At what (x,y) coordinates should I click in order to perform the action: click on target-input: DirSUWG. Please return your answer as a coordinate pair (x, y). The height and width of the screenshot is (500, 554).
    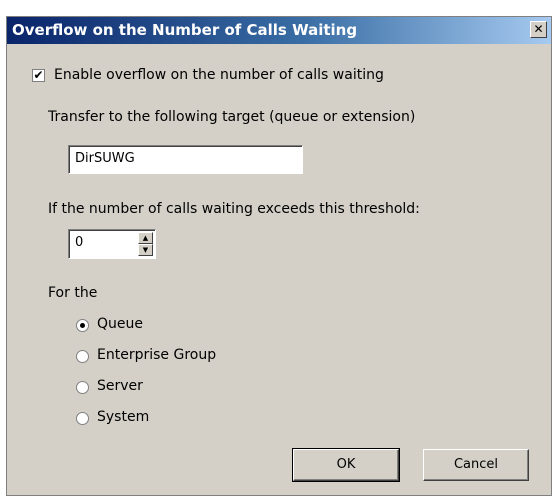
    Looking at the image, I should click on (185, 159).